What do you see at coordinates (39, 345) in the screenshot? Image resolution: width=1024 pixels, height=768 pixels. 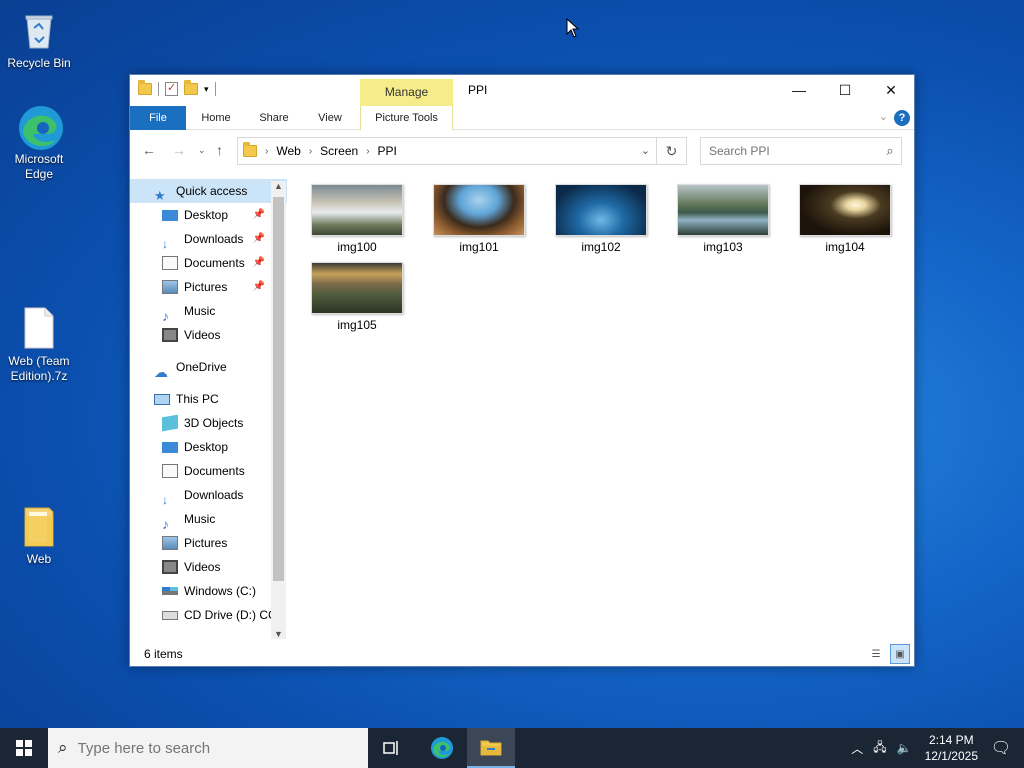 I see `desktop-icon-7z-file: Web (Team Edition).7z` at bounding box center [39, 345].